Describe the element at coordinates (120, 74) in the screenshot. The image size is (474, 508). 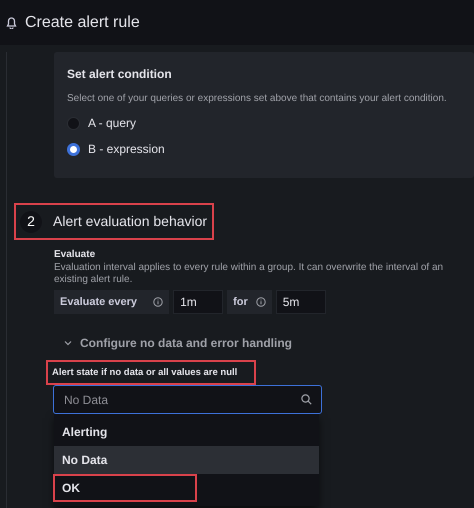
I see `card-title: Set alert condition` at that location.